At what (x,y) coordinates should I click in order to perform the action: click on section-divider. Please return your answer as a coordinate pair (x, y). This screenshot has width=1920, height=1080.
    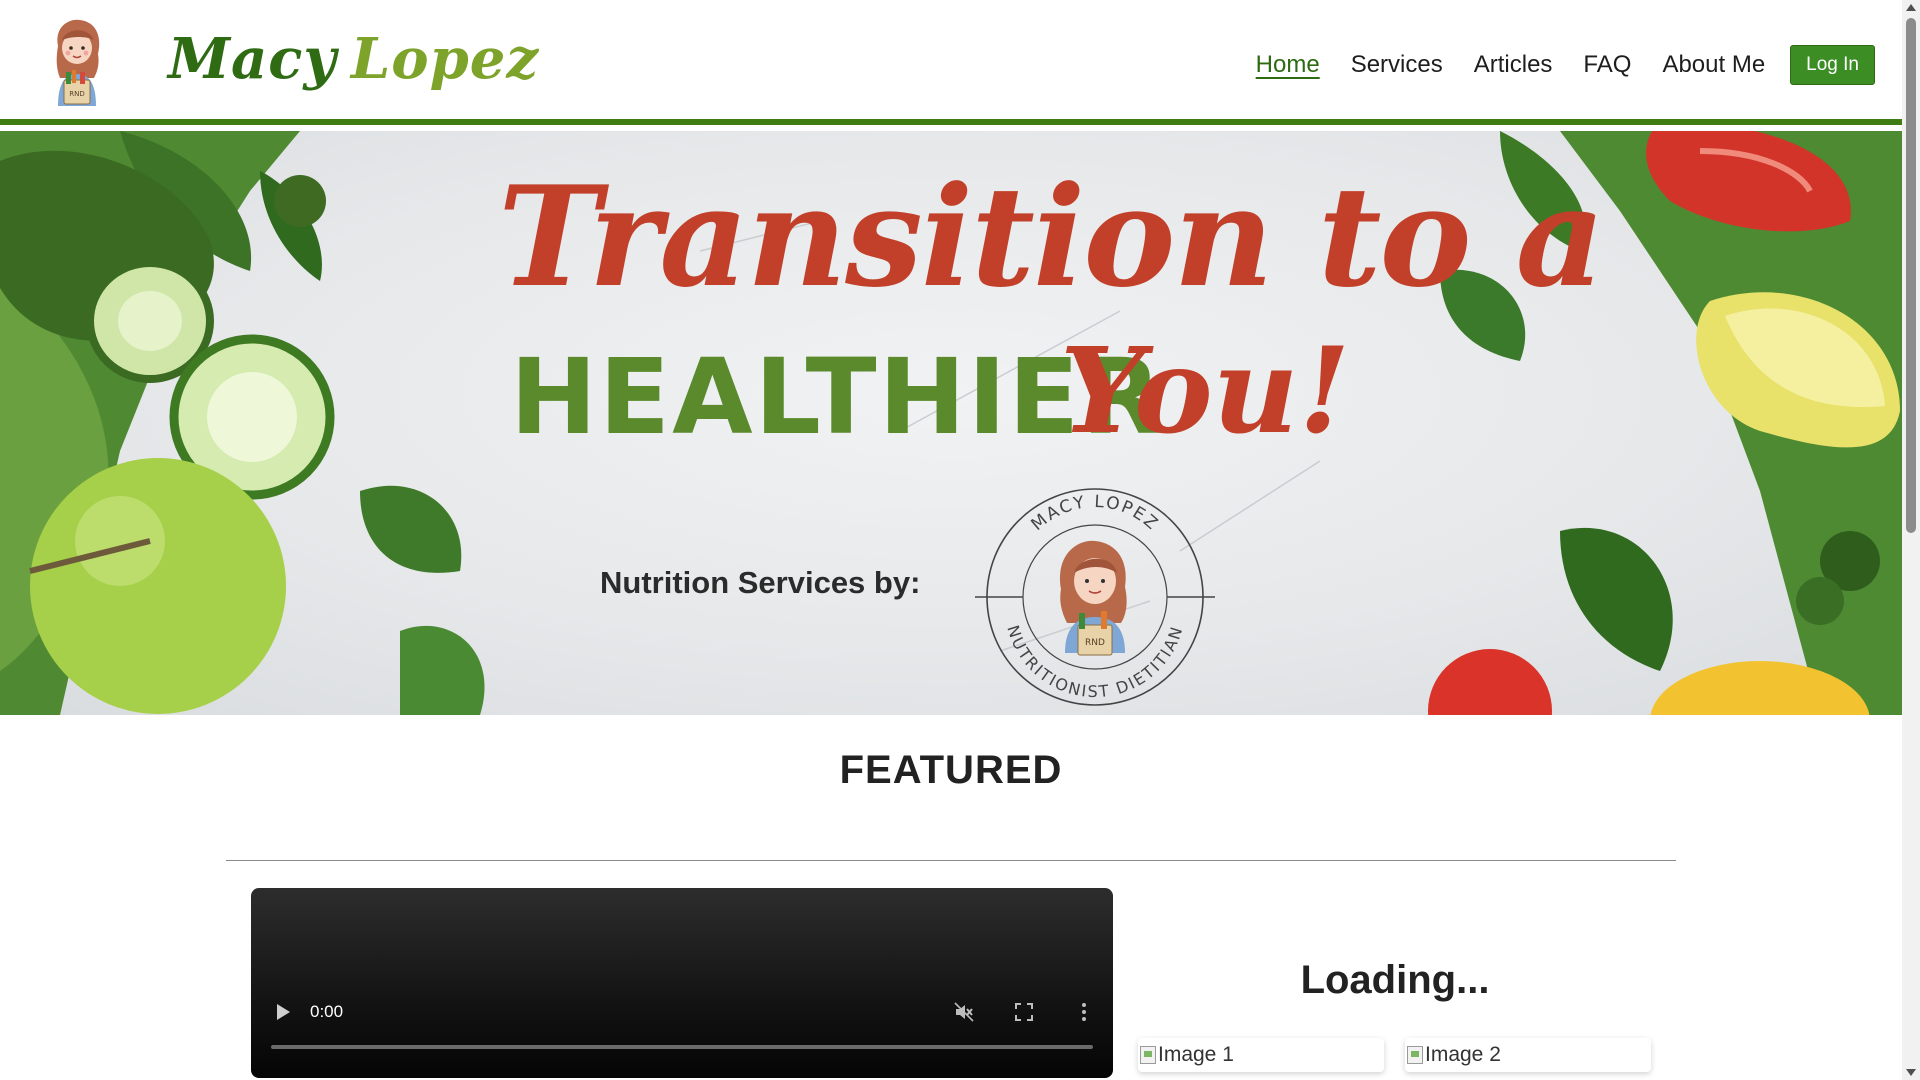
    Looking at the image, I should click on (951, 860).